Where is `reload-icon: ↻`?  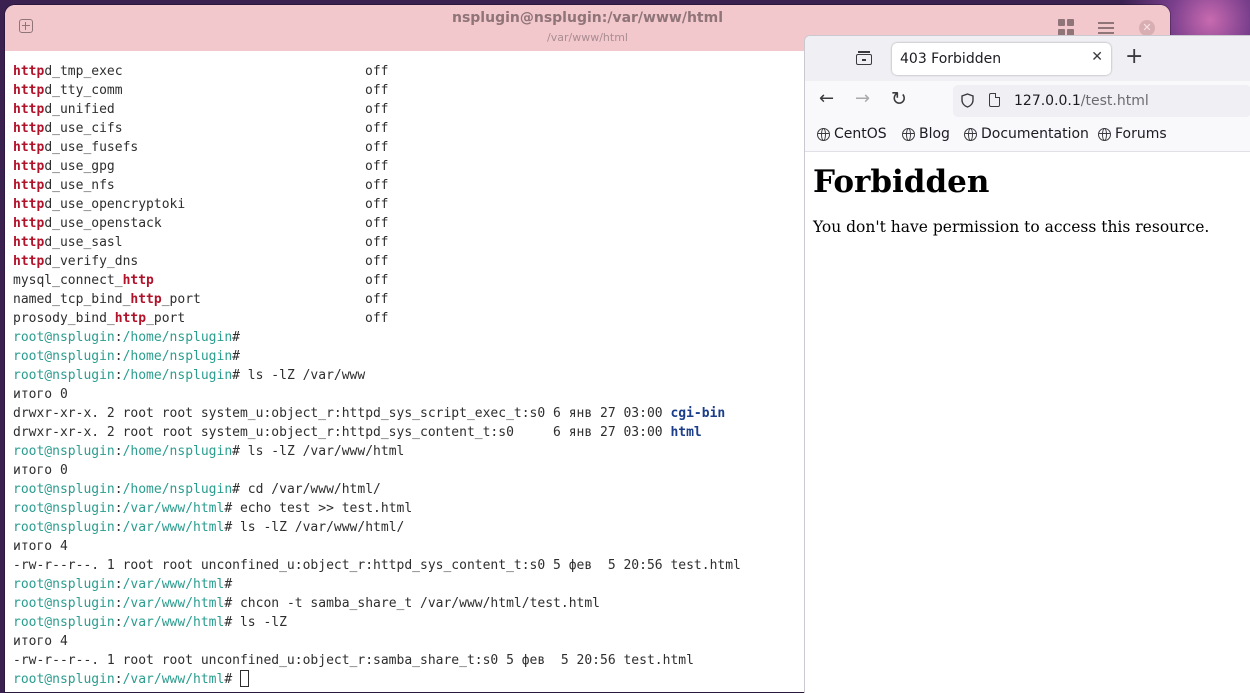
reload-icon: ↻ is located at coordinates (899, 99).